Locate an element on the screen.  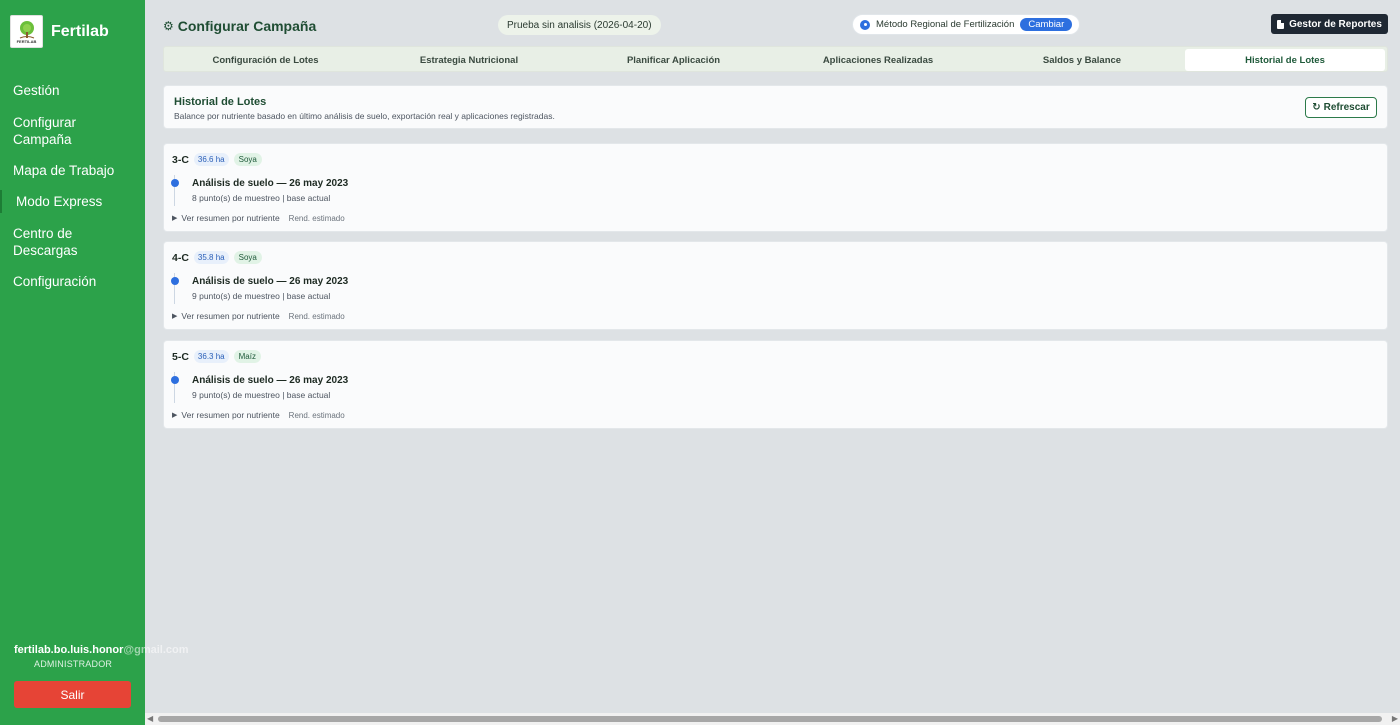
reports-manager-button: Gestor de Reportes is located at coordinates (1329, 24).